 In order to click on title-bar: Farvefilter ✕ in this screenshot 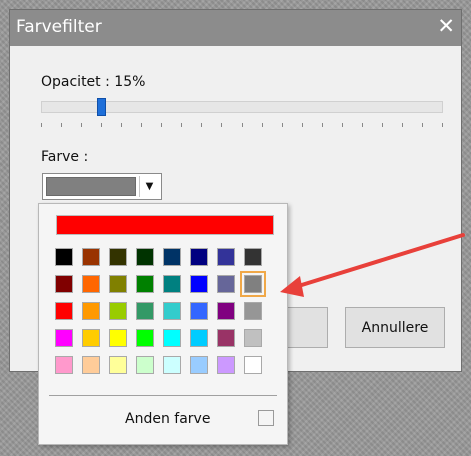, I will do `click(235, 28)`.